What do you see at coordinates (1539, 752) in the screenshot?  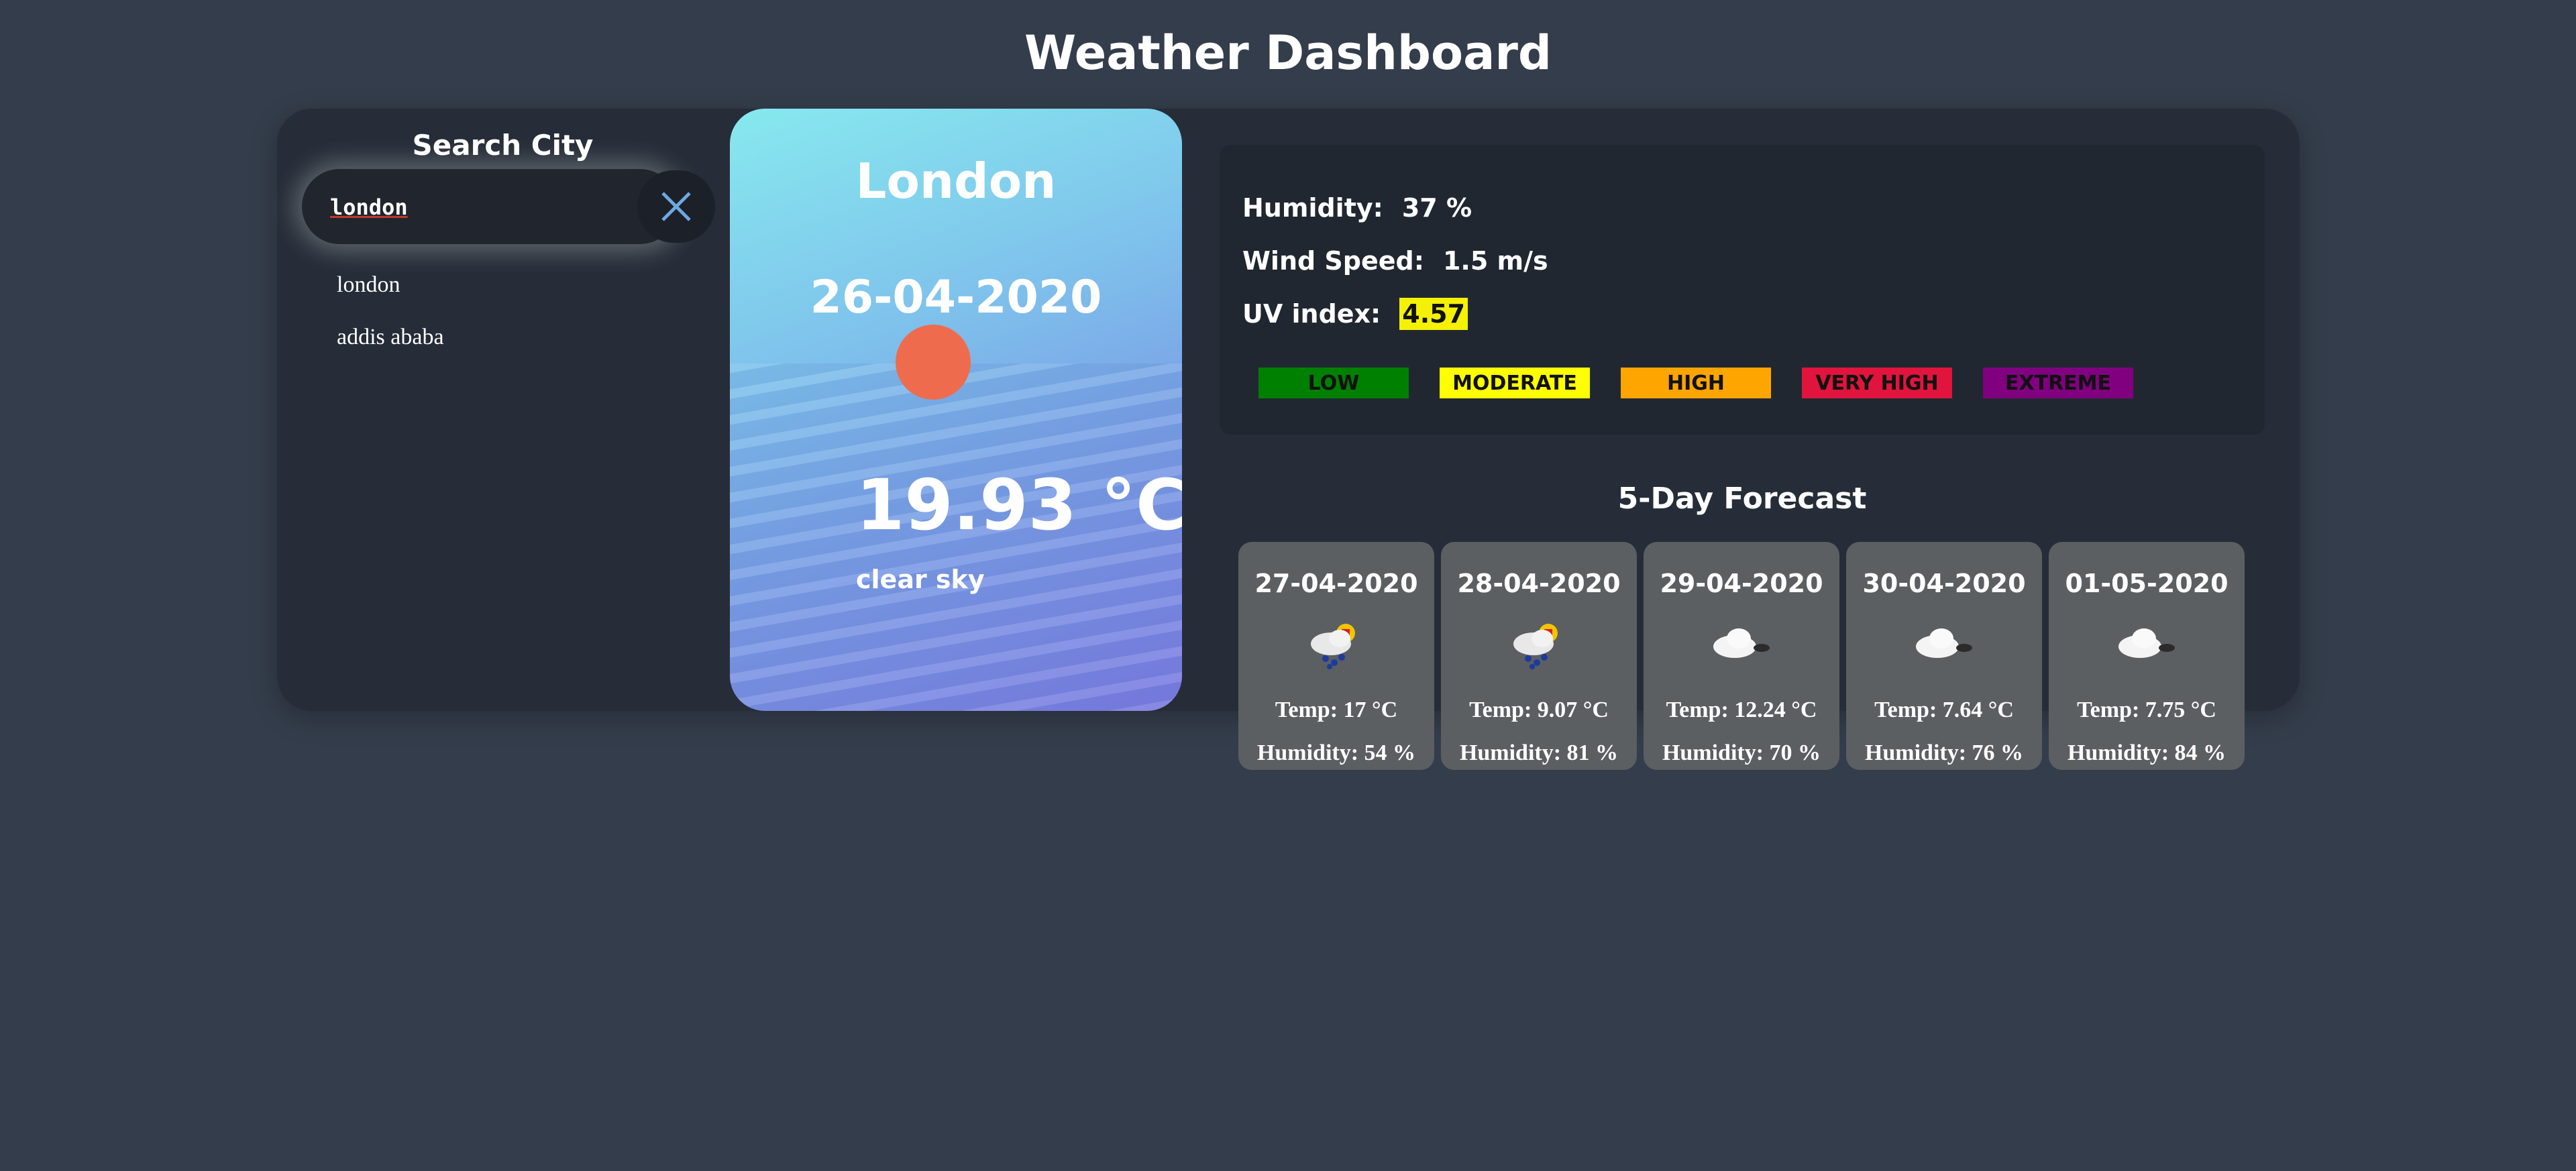 I see `forecast-humidity: Humidity: 81 %` at bounding box center [1539, 752].